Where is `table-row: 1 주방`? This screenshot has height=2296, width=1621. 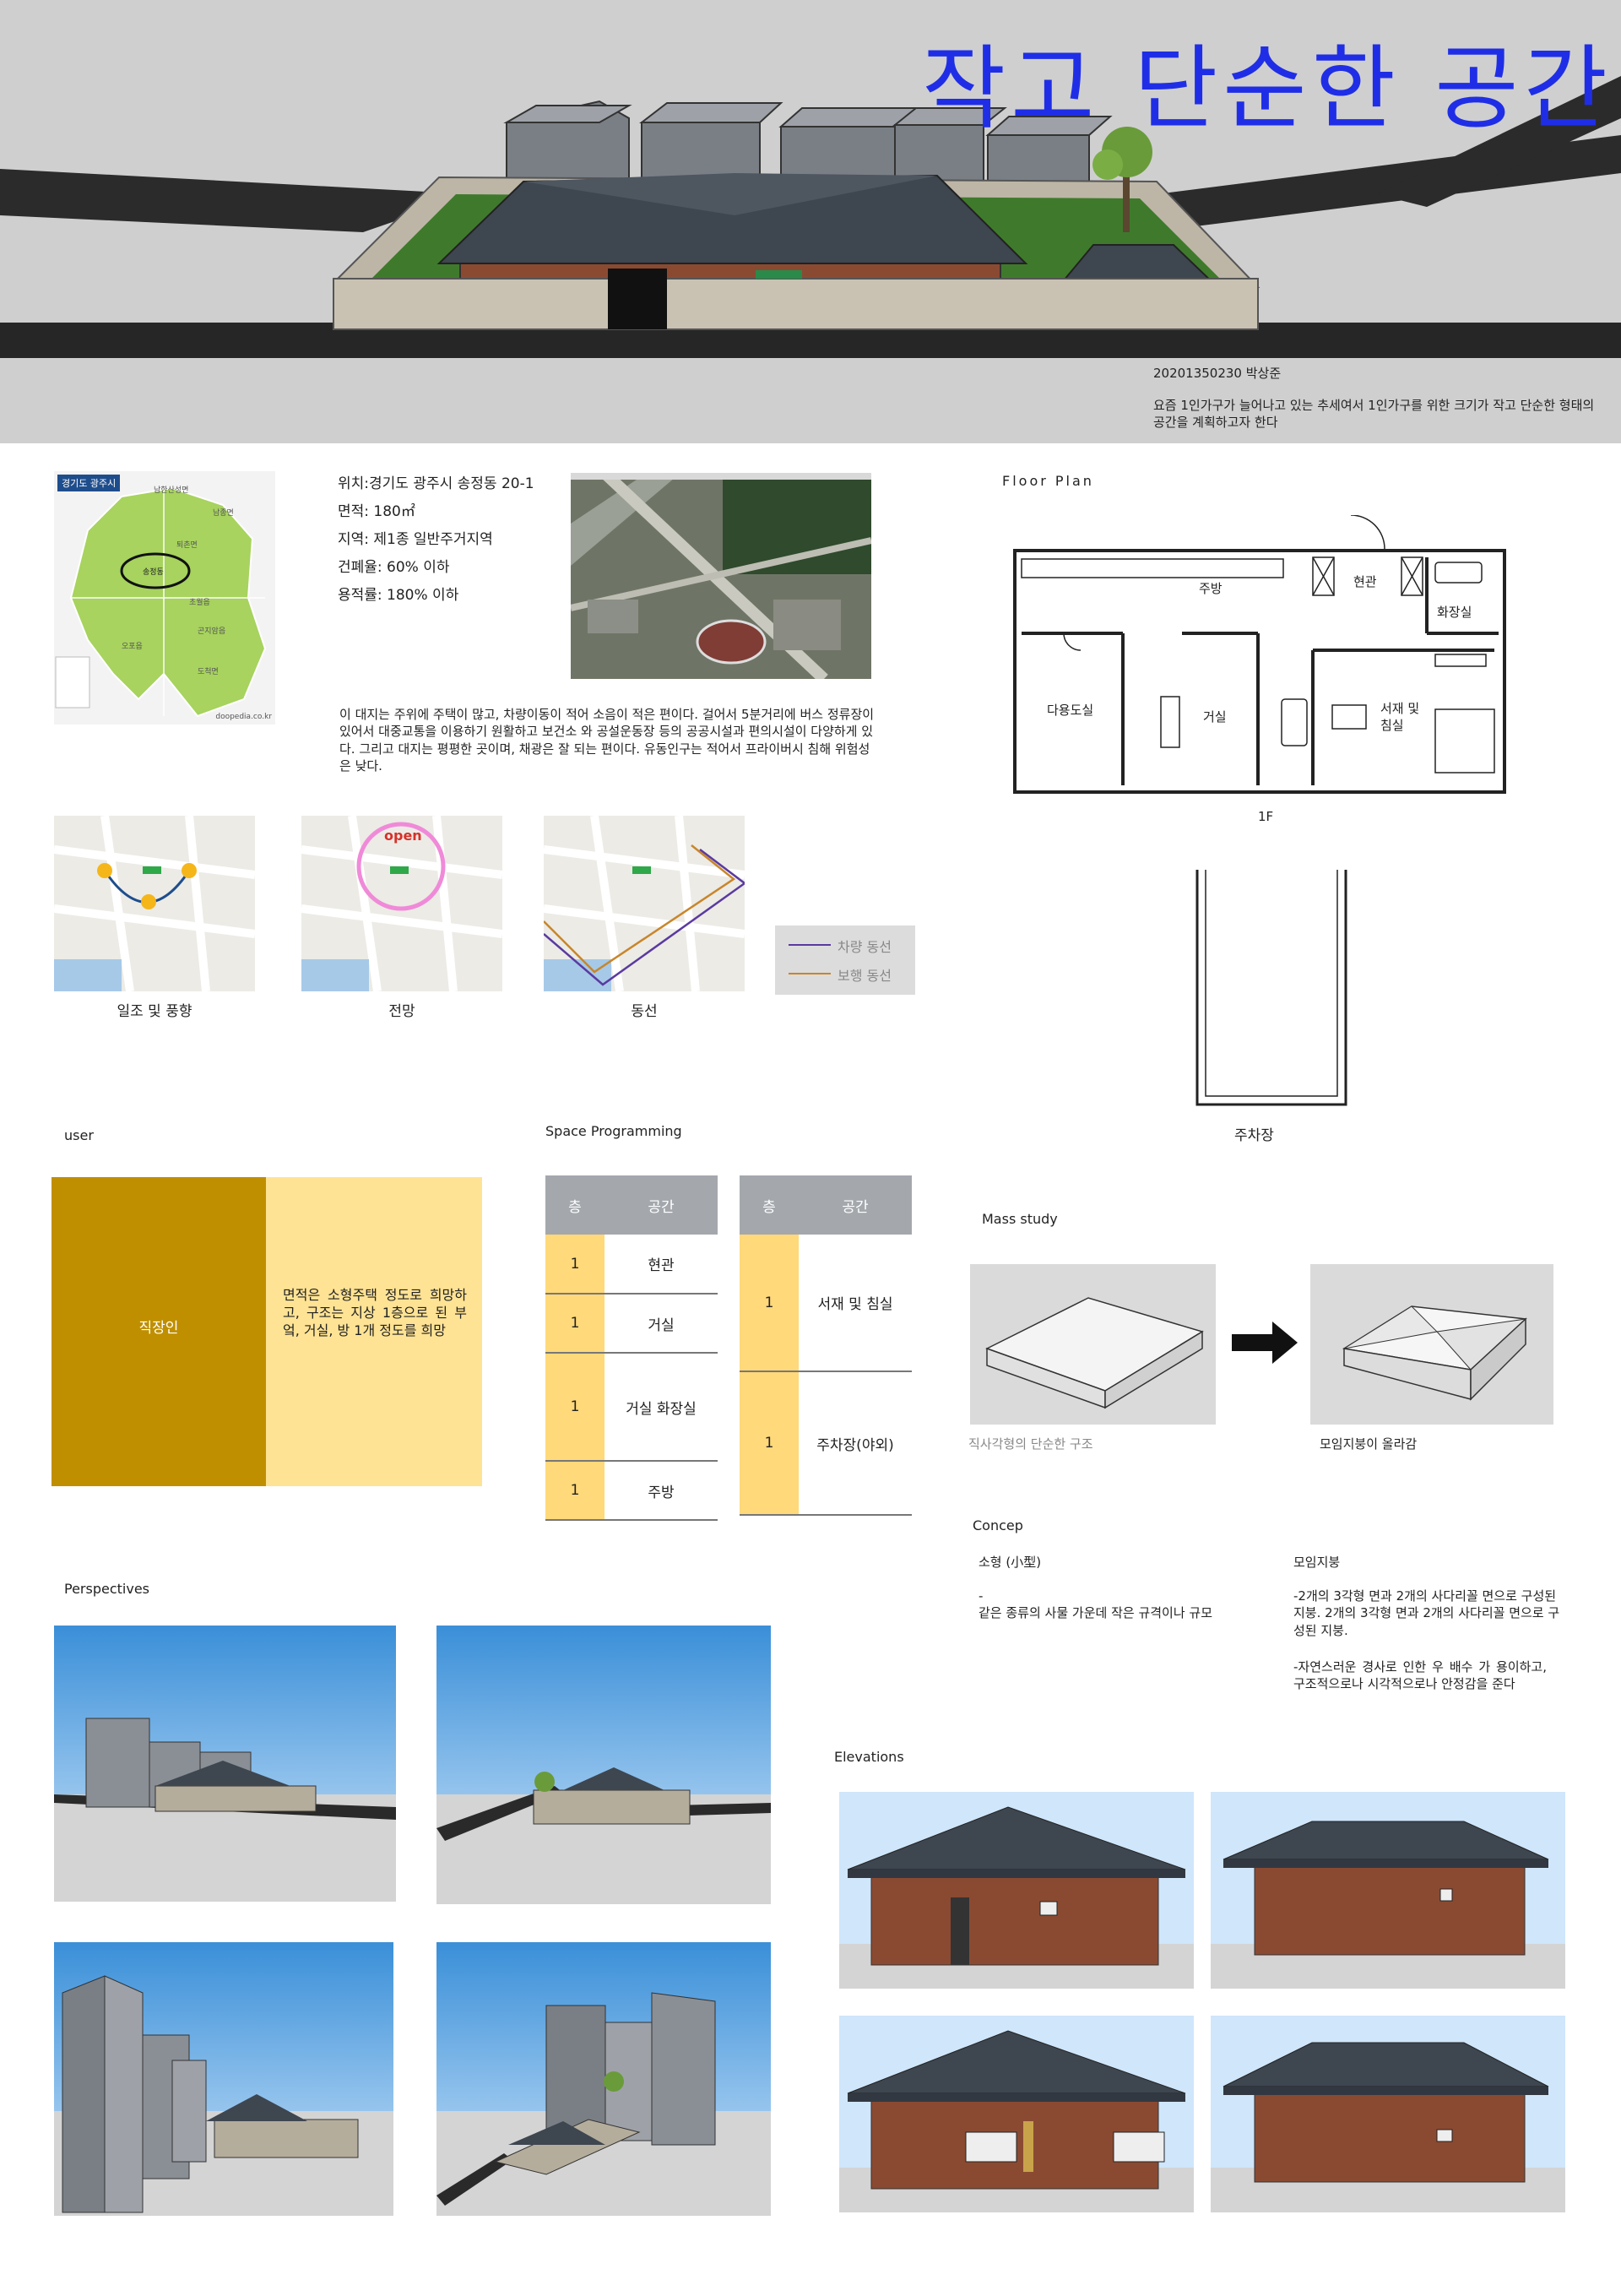 table-row: 1 주방 is located at coordinates (631, 1491).